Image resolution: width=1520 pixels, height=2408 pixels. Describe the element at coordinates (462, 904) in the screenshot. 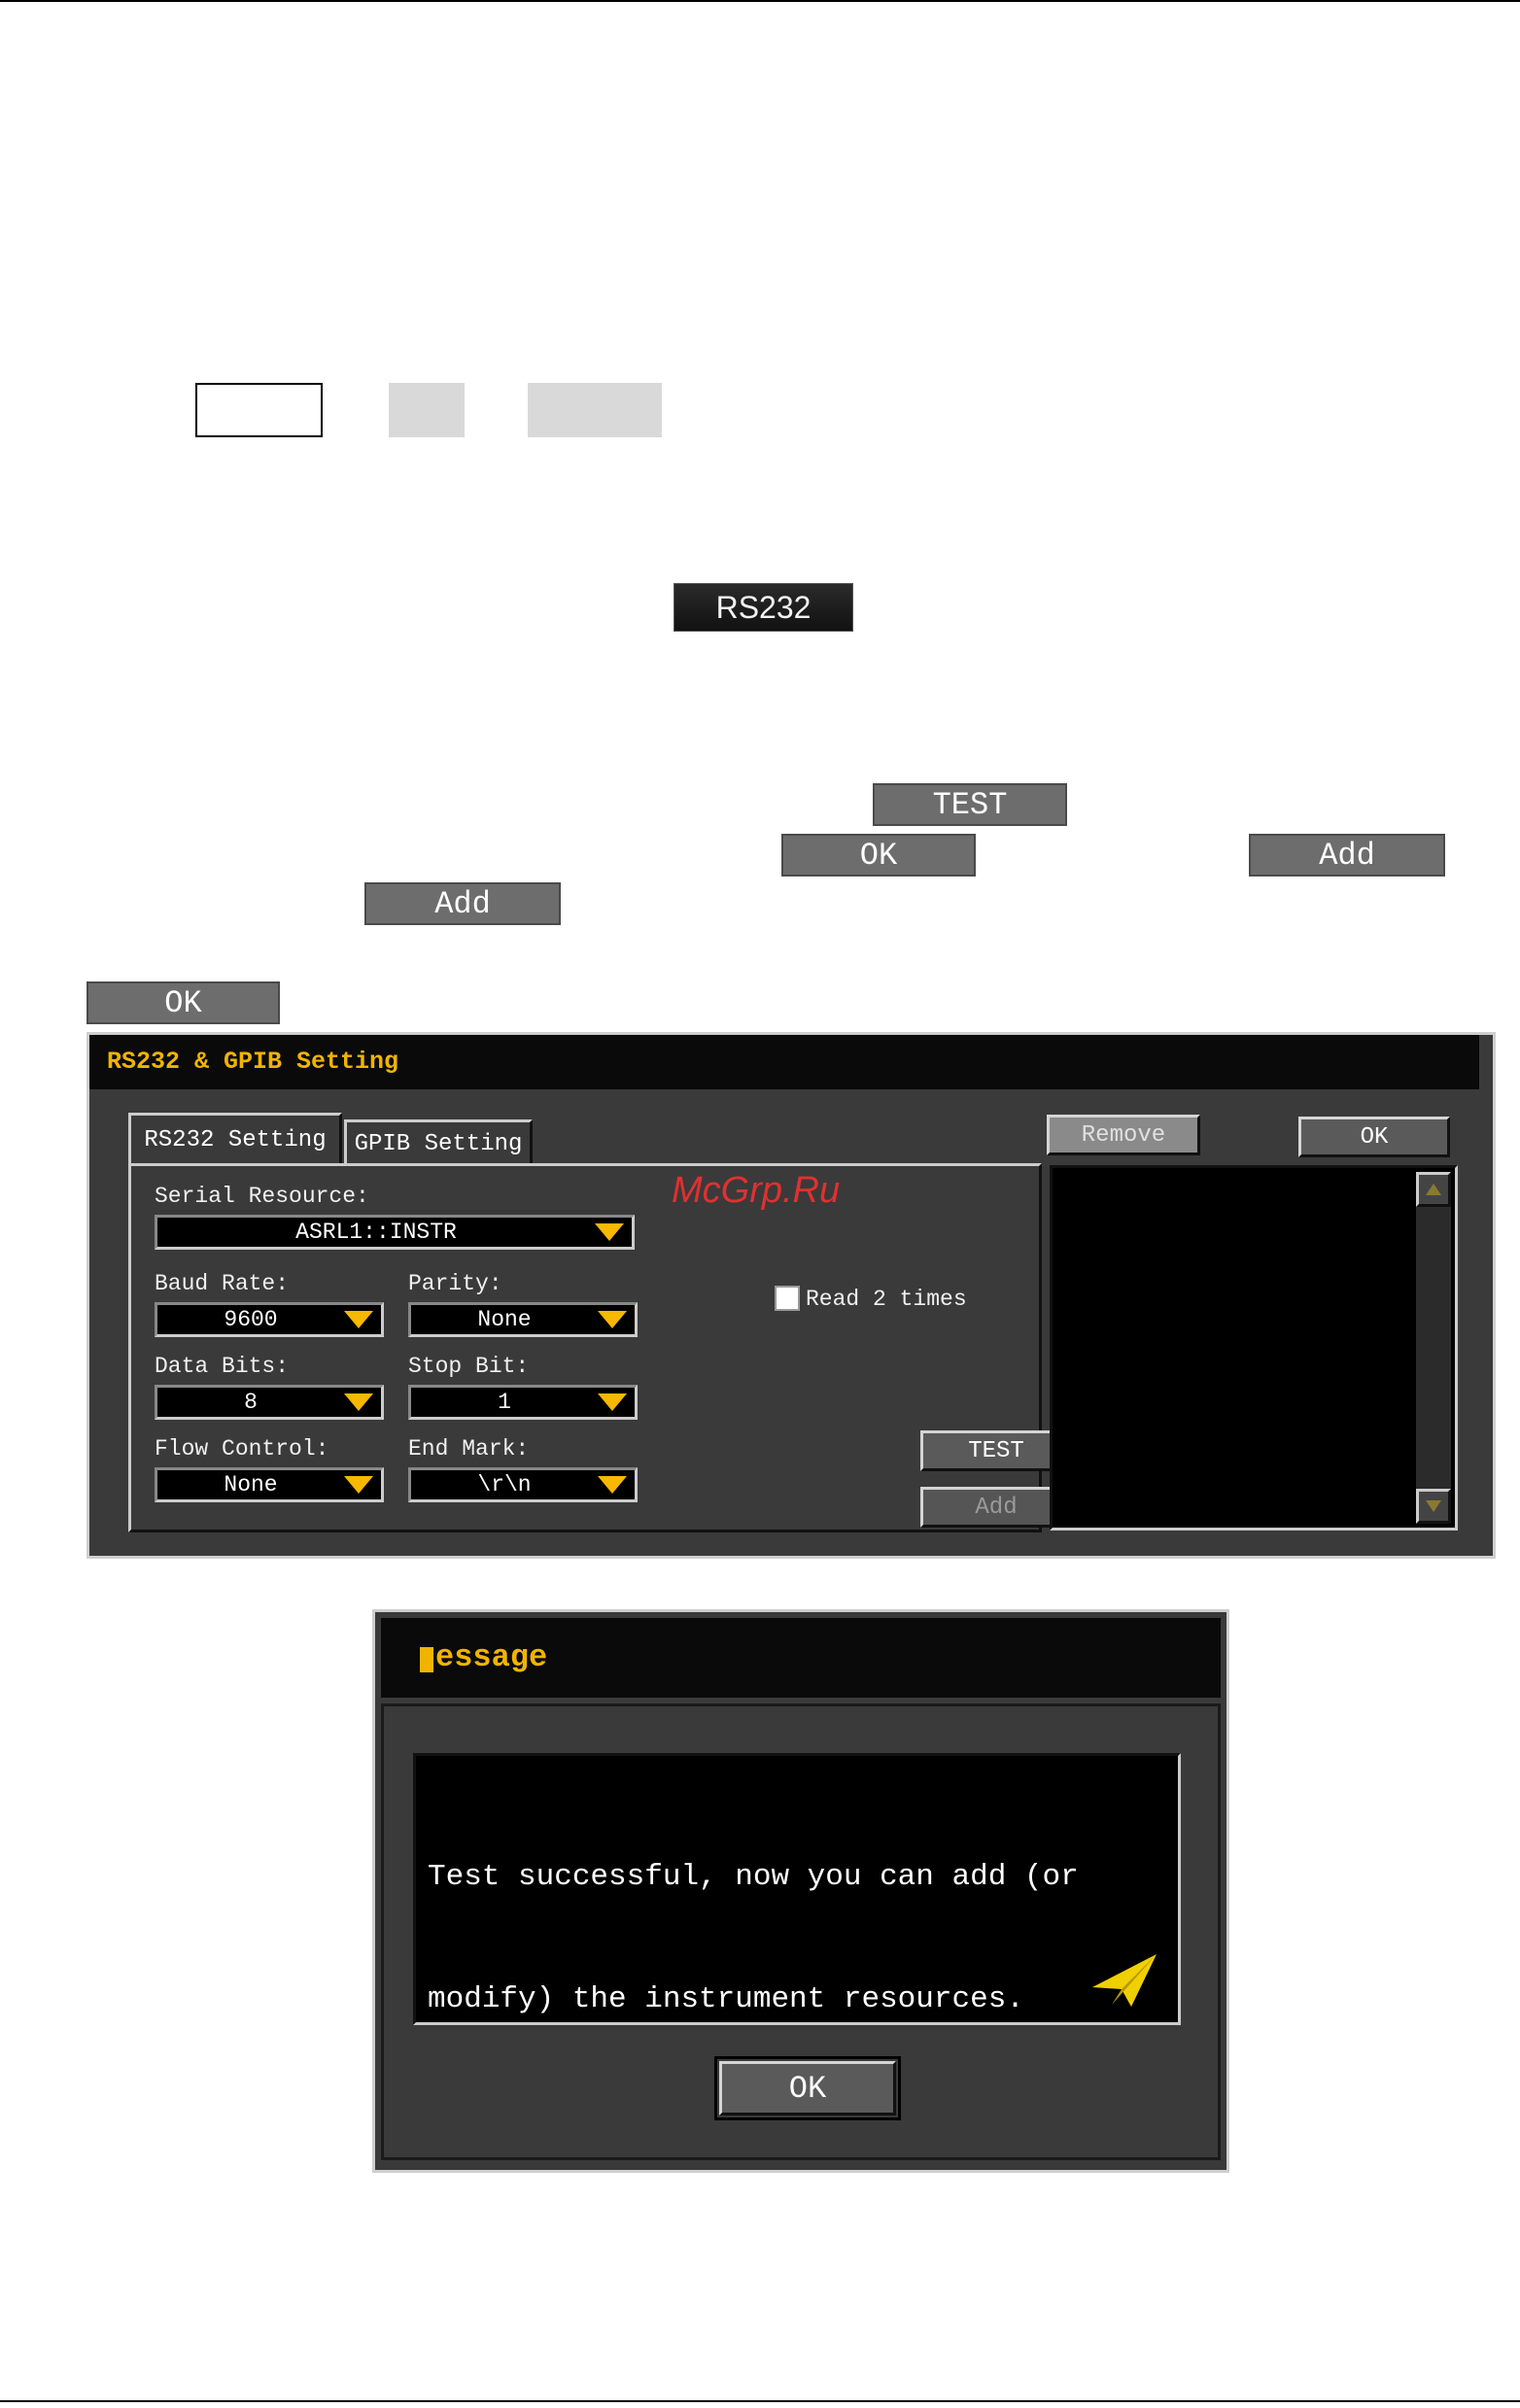

I see `add-chip-2: Add` at that location.